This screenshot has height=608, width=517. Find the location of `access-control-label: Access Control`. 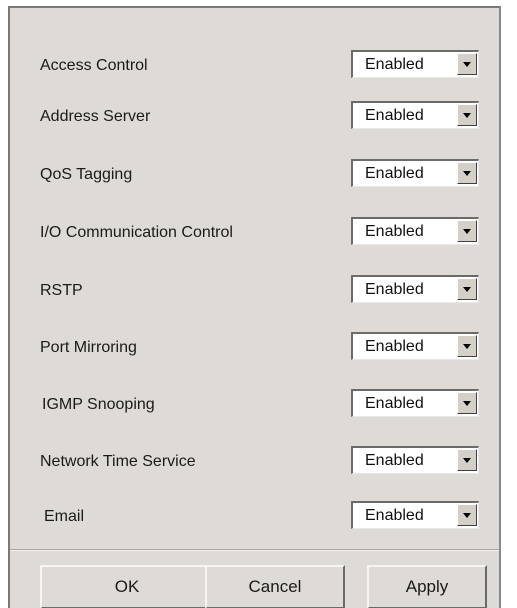

access-control-label: Access Control is located at coordinates (94, 65).